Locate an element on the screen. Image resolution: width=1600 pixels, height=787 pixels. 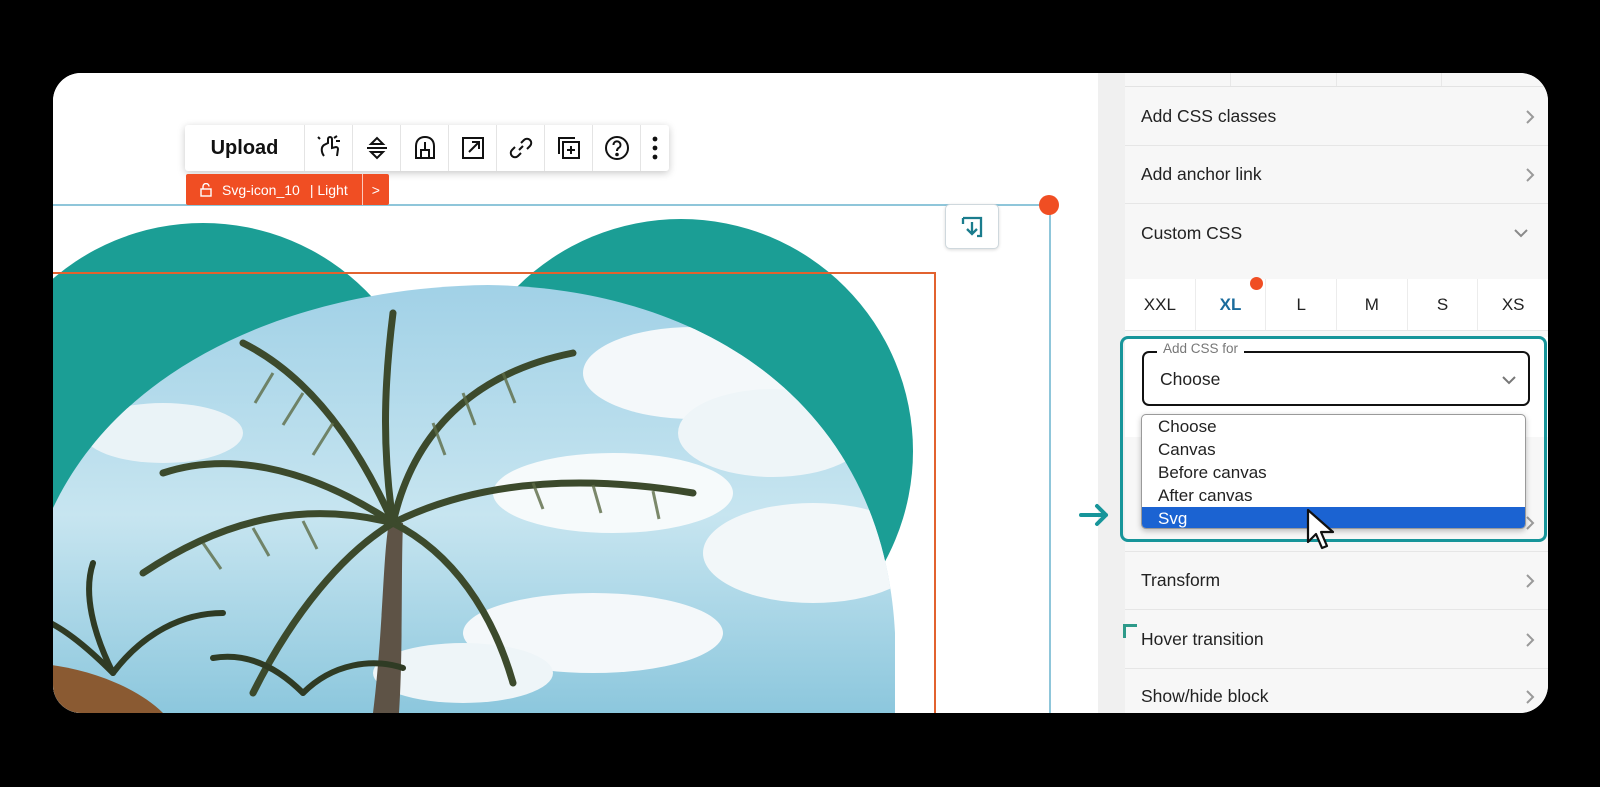
notification-dot is located at coordinates (1049, 205).